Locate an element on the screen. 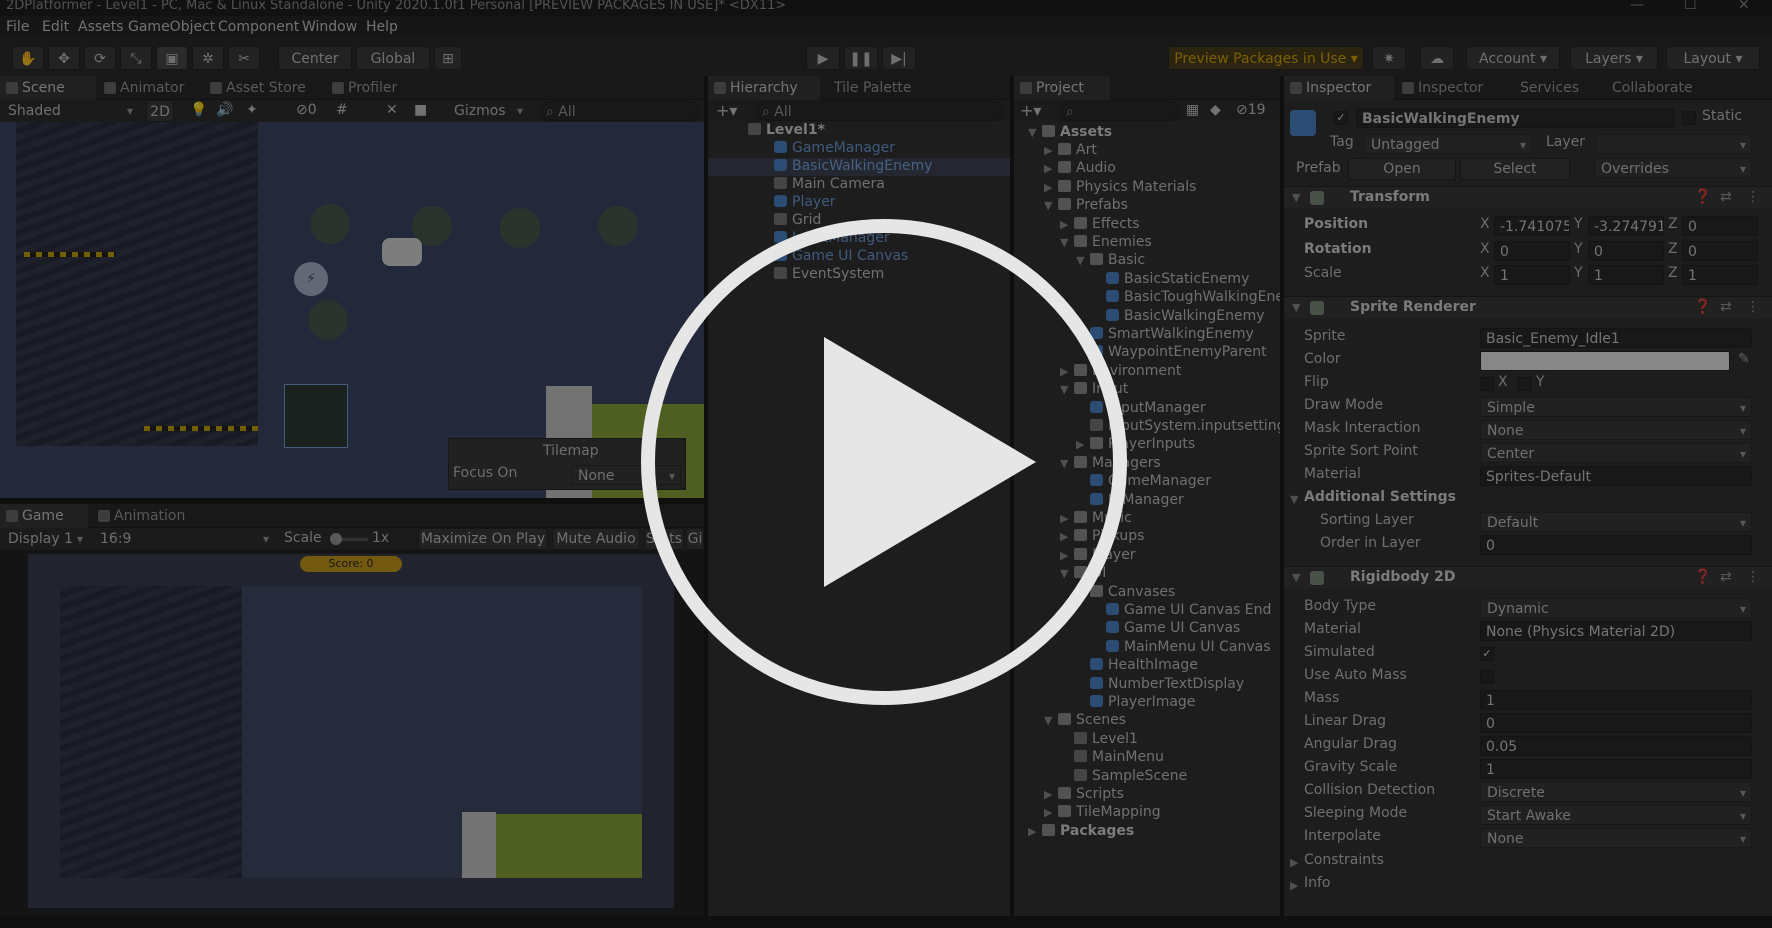  layer-dropdown is located at coordinates (1674, 144).